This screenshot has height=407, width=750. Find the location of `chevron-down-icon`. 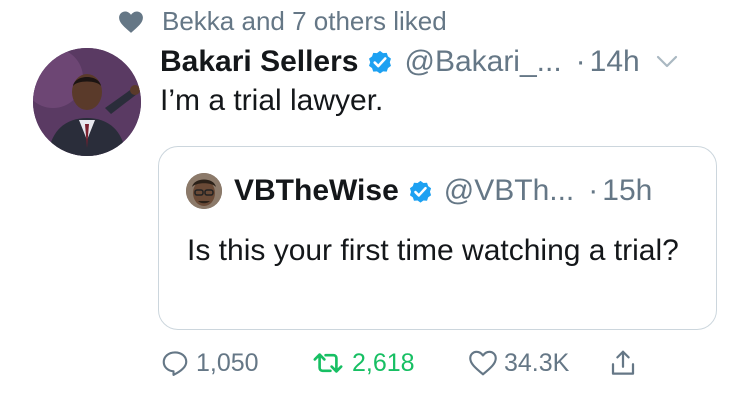

chevron-down-icon is located at coordinates (667, 62).